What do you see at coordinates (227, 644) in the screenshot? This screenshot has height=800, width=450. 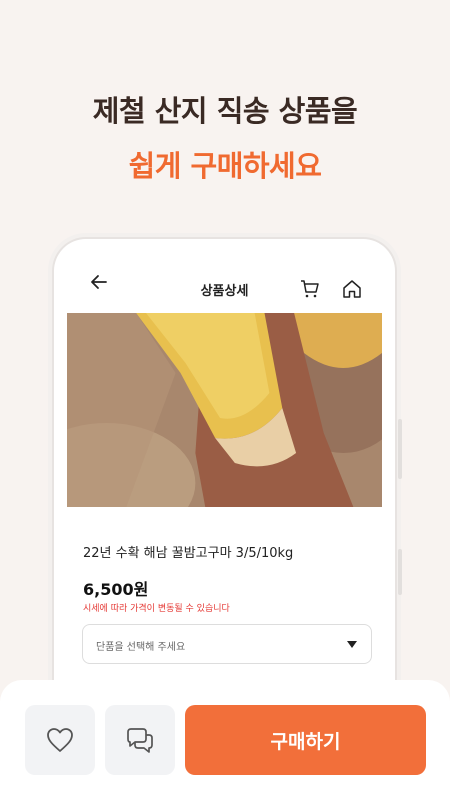 I see `option-select: 단품을 선택해 주세요` at bounding box center [227, 644].